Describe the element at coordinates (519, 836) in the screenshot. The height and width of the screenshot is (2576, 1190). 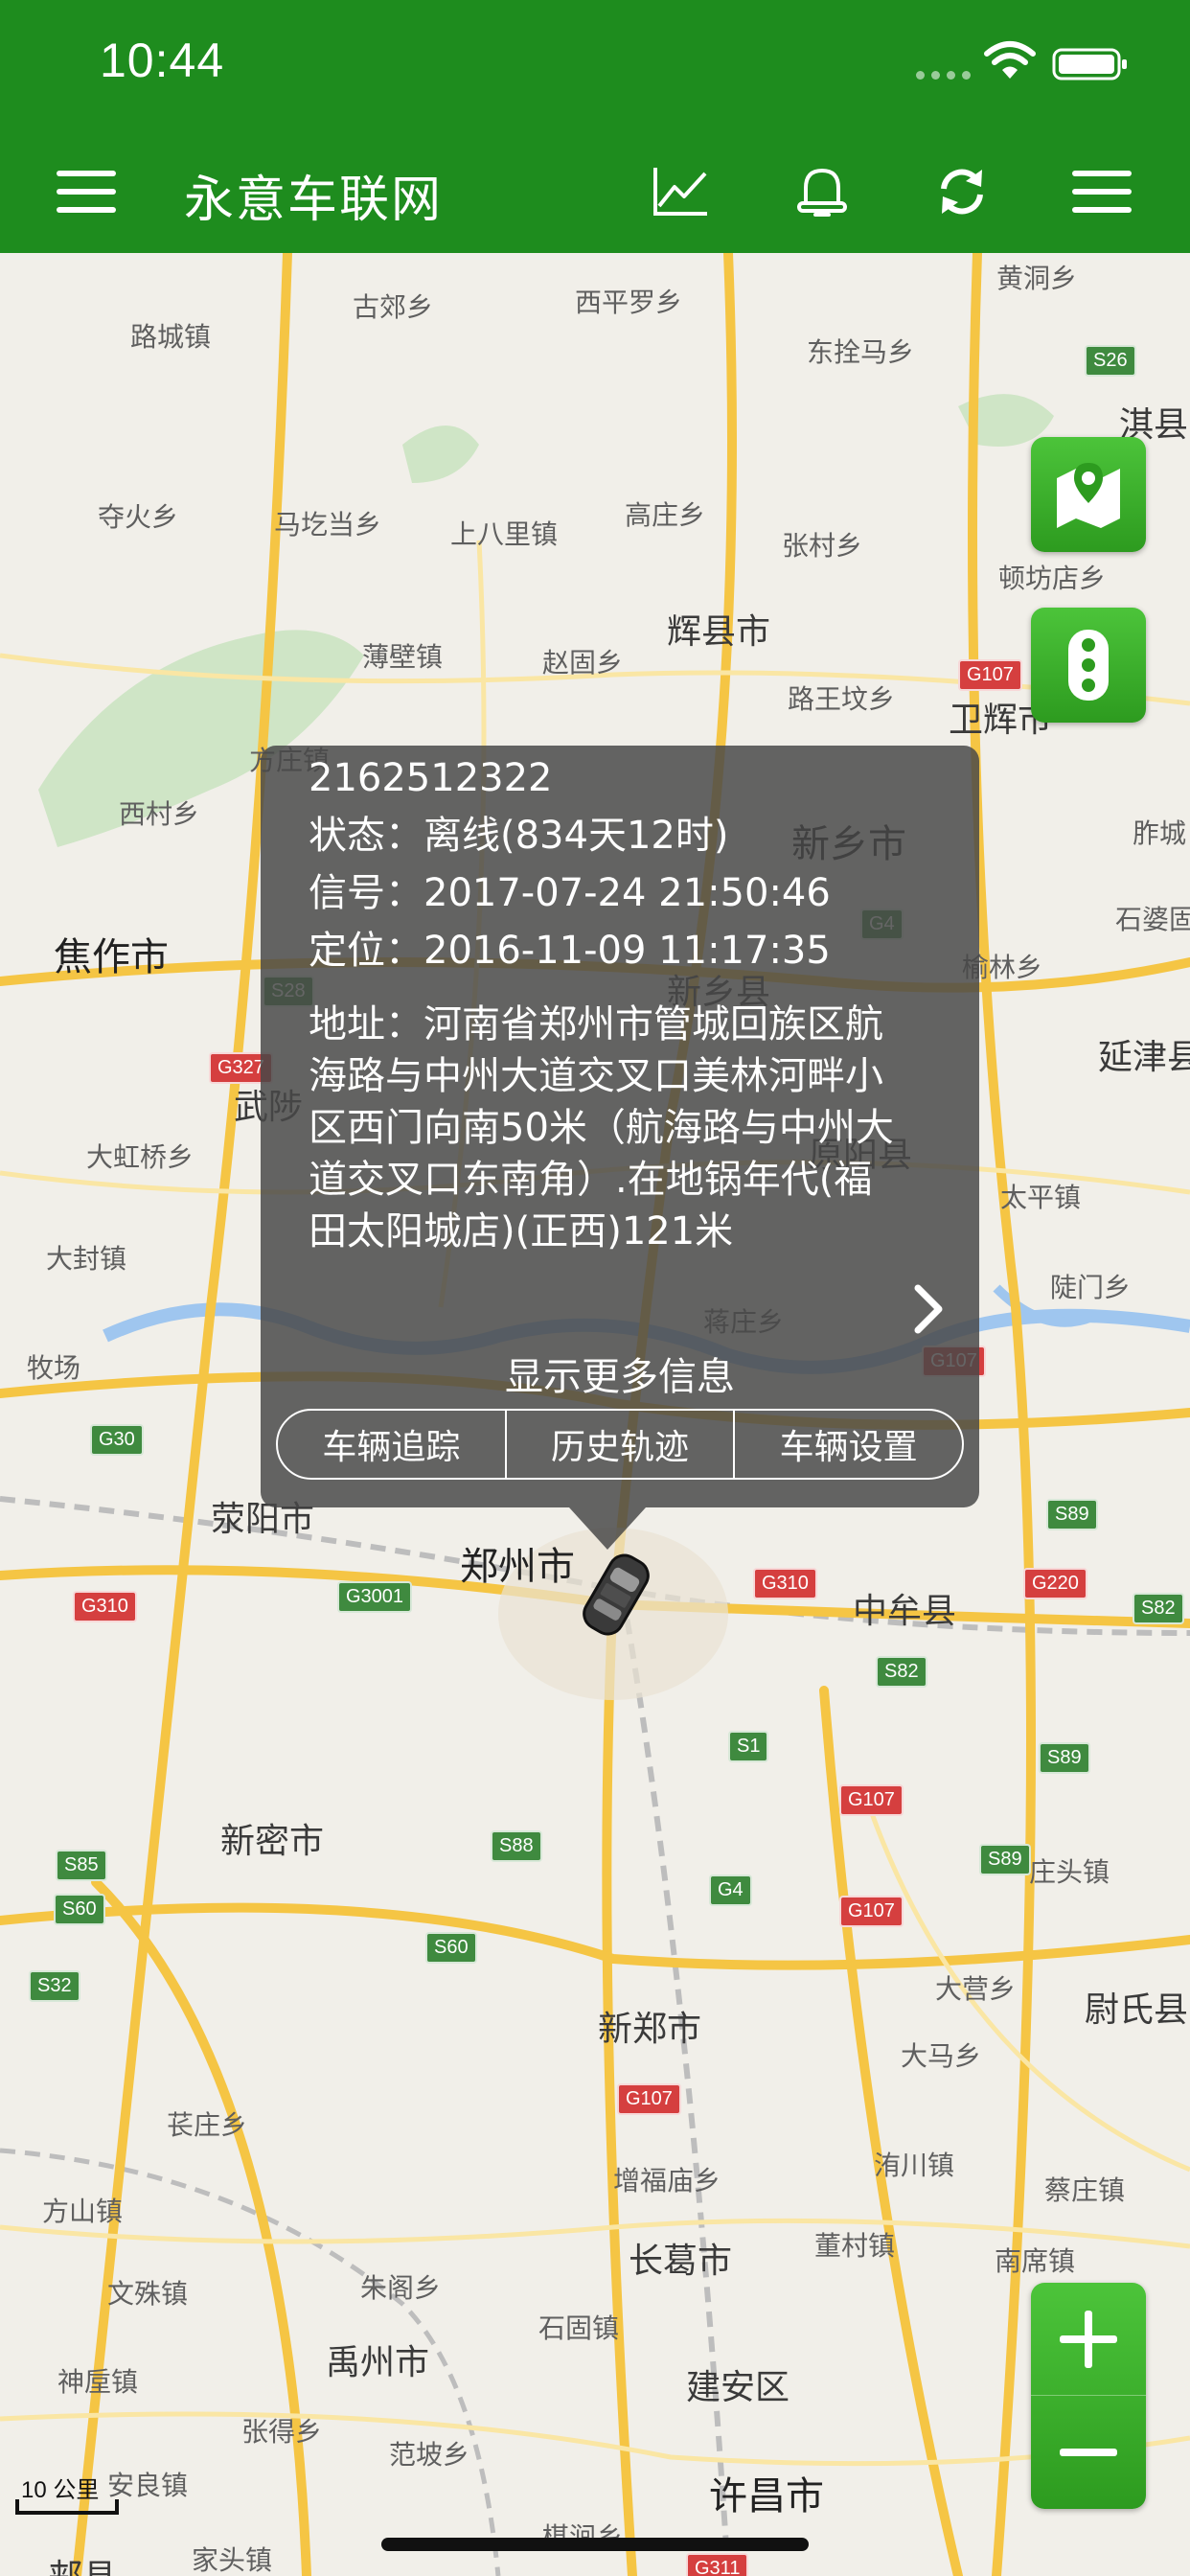
I see `vehicle-status: 状态：离线(834天12时)` at that location.